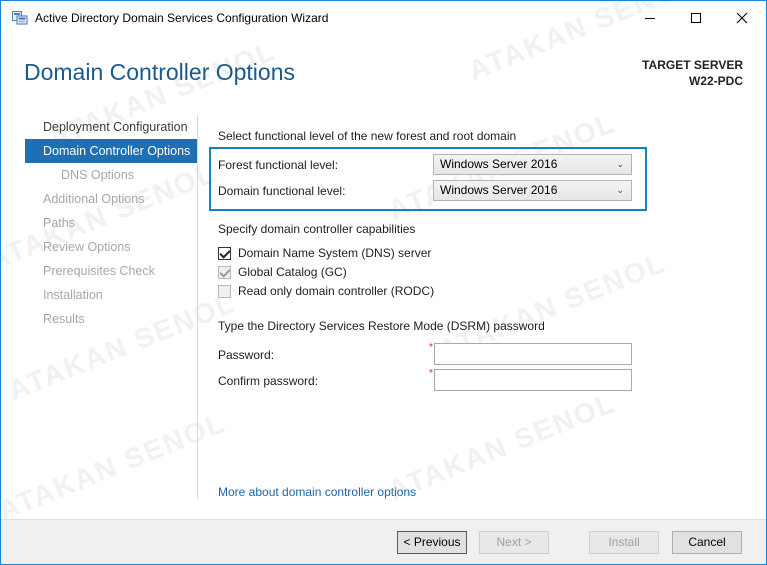  I want to click on dns-server-label: Domain Name System (DNS) server, so click(335, 253).